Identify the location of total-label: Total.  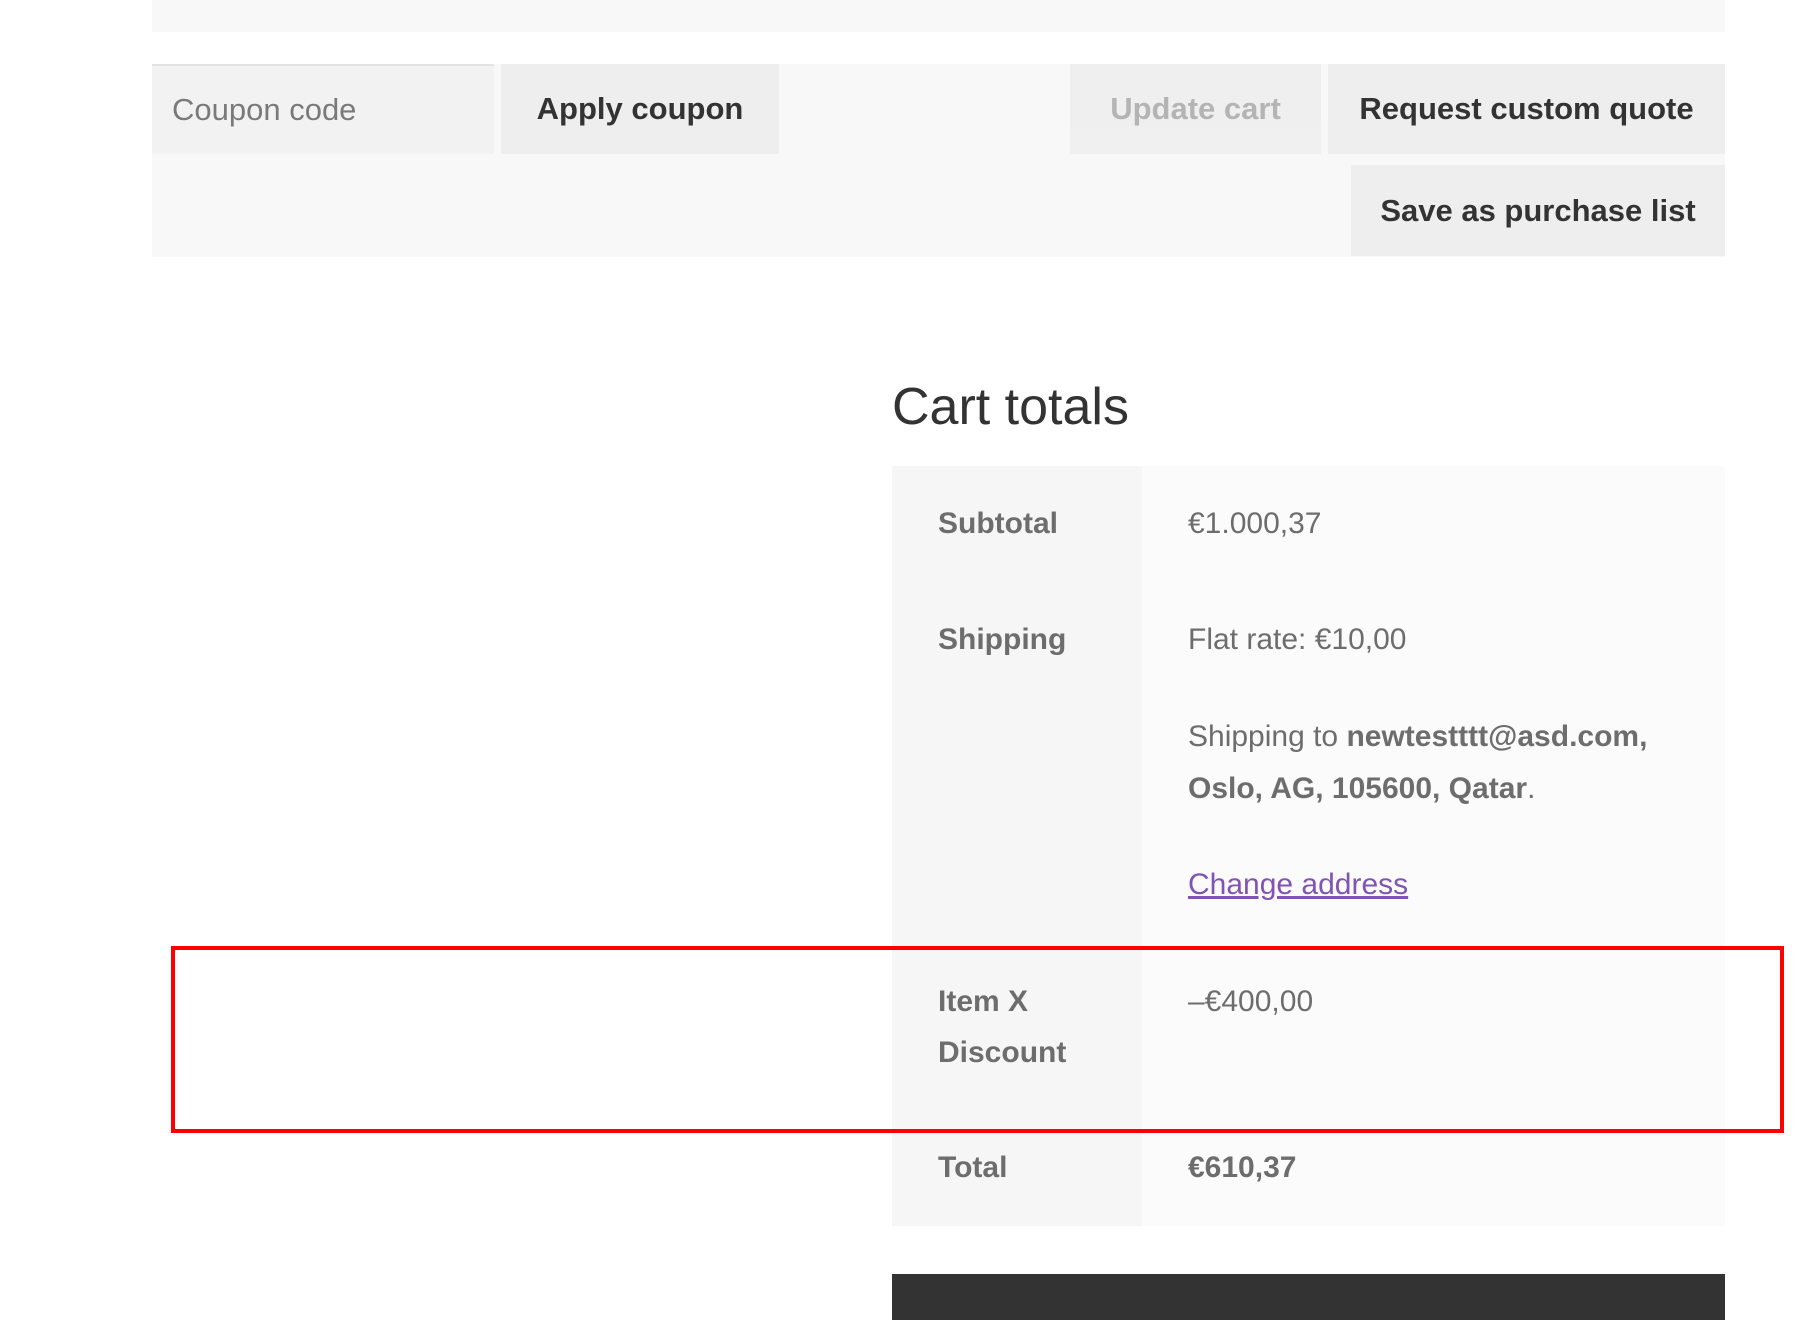
(973, 1167).